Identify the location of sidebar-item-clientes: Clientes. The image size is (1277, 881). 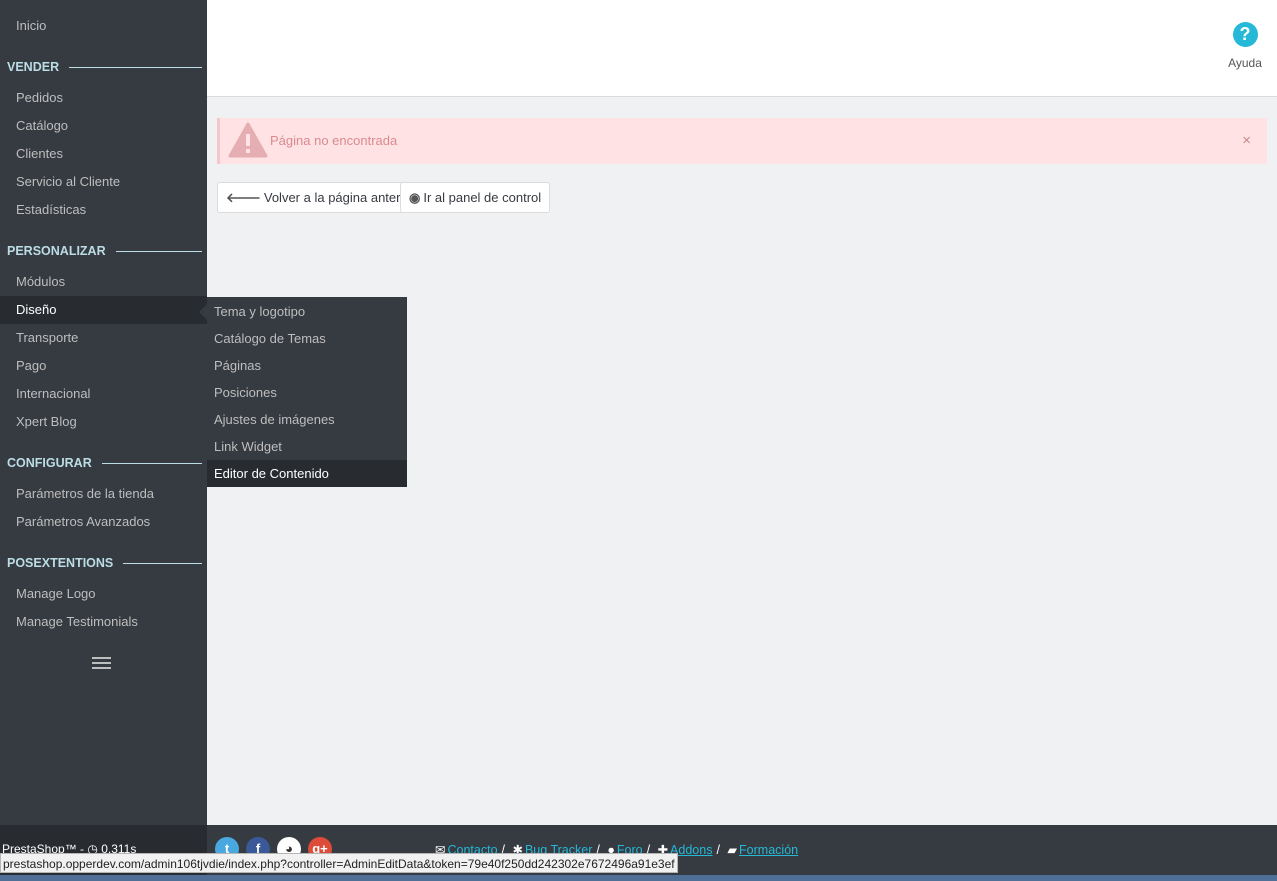
(103, 154).